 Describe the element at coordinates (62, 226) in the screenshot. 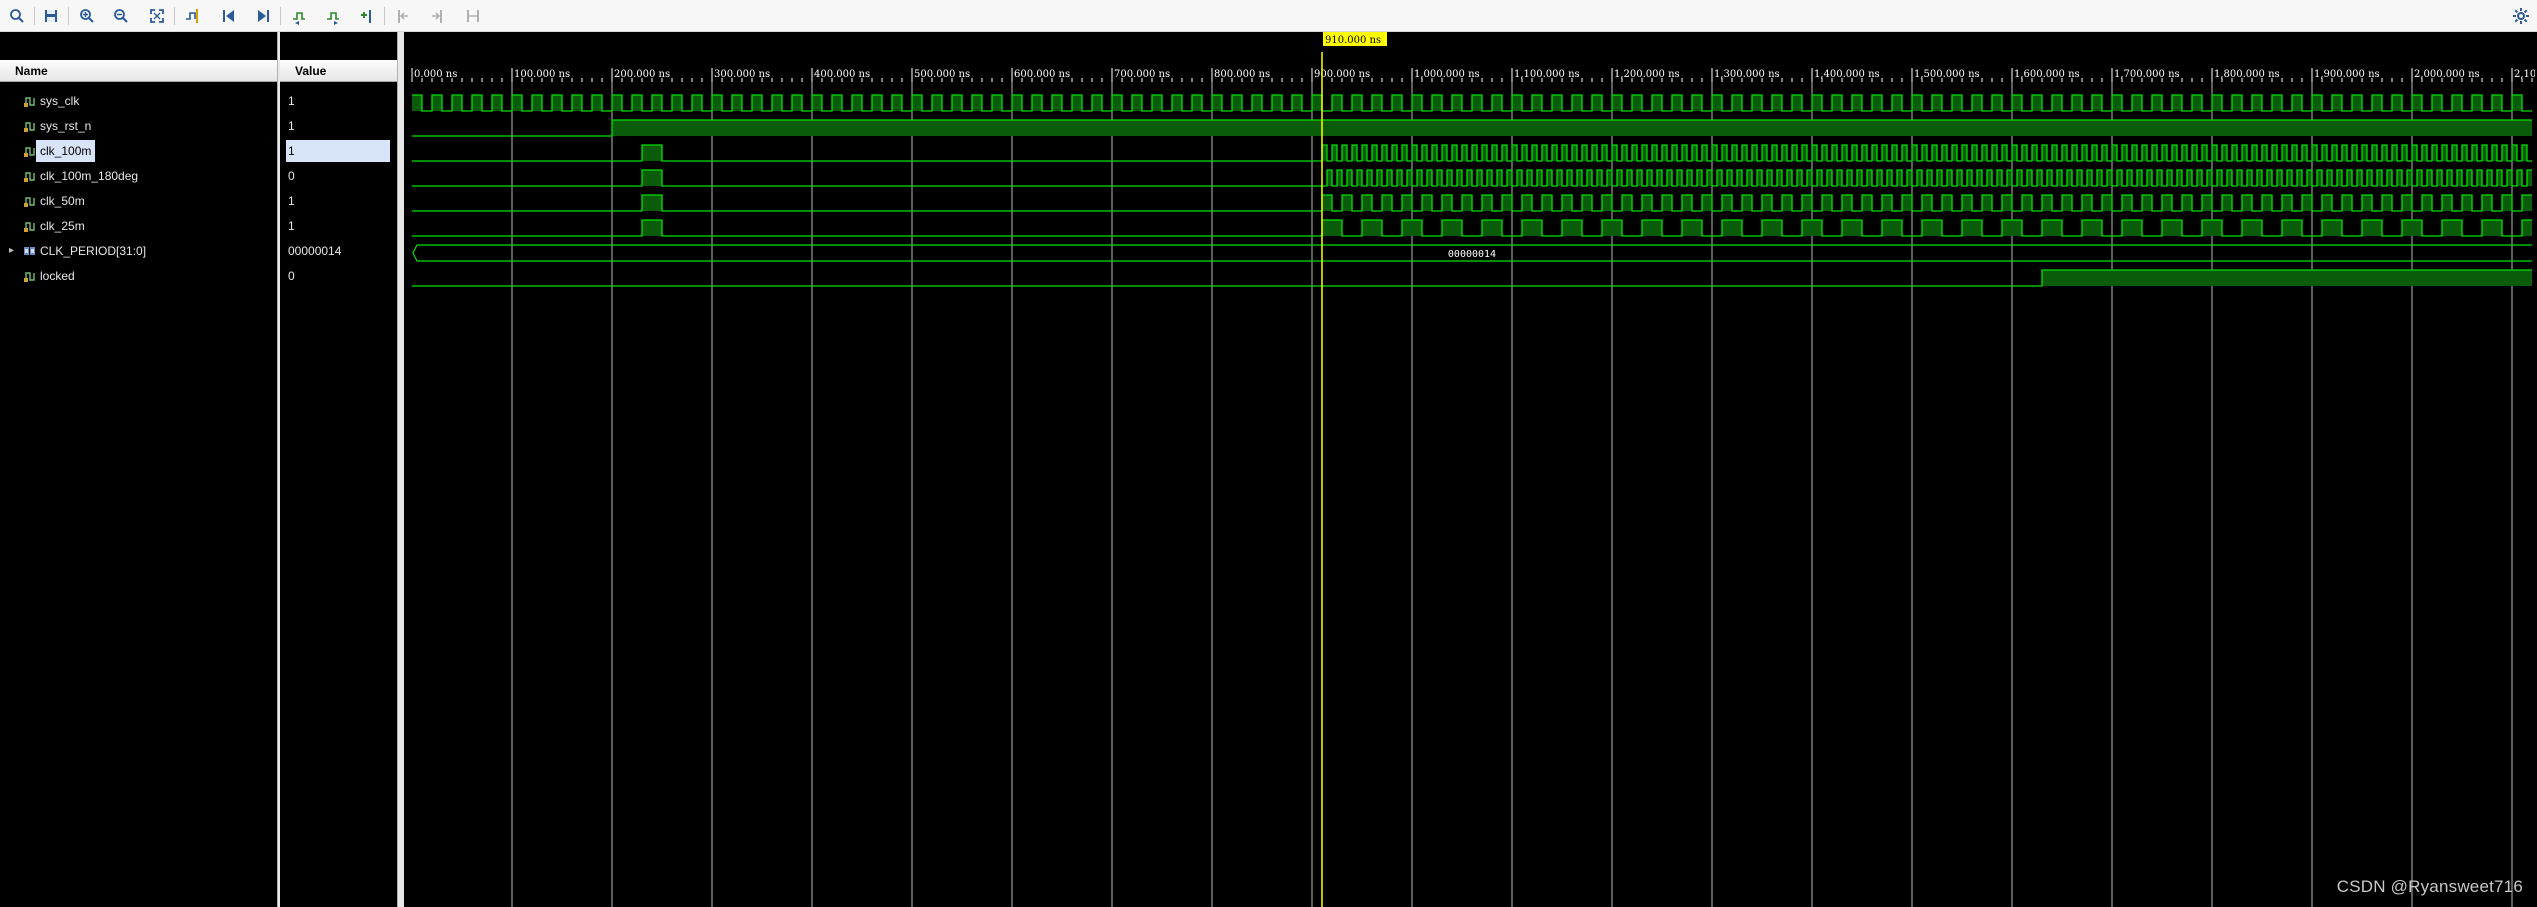

I see `signal-name: clk_25m` at that location.